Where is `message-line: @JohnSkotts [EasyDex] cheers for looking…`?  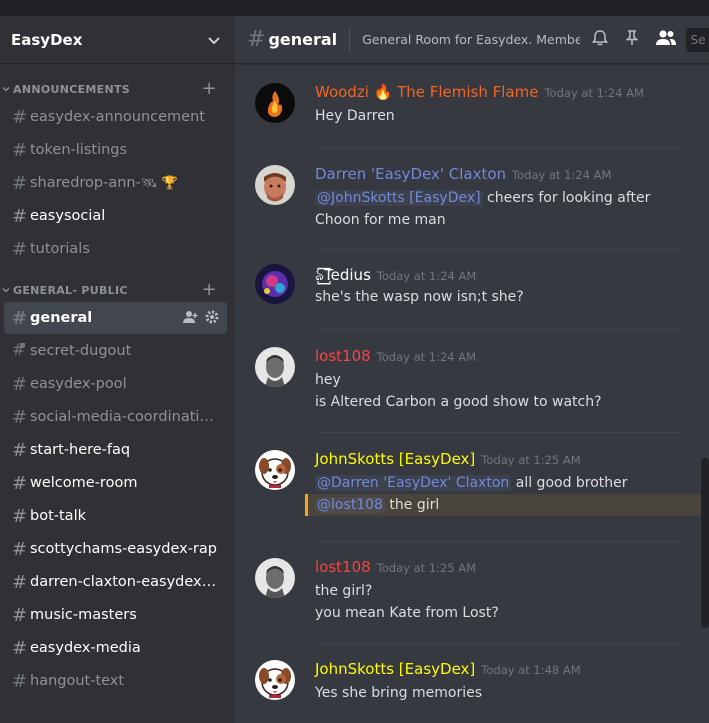
message-line: @JohnSkotts [EasyDex] cheers for looking… is located at coordinates (504, 198).